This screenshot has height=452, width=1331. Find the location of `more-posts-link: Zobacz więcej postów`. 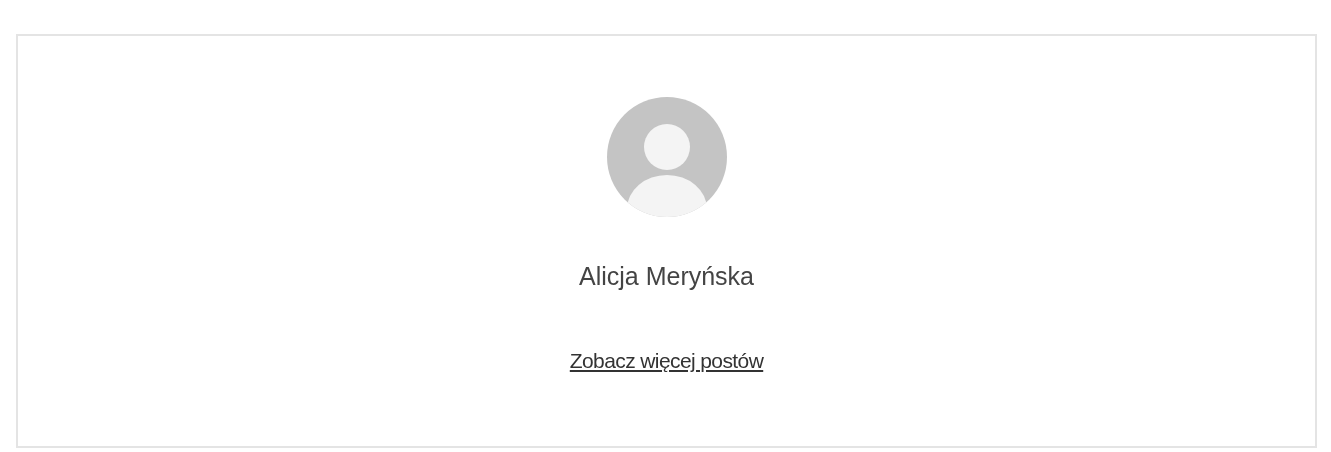

more-posts-link: Zobacz więcej postów is located at coordinates (666, 361).